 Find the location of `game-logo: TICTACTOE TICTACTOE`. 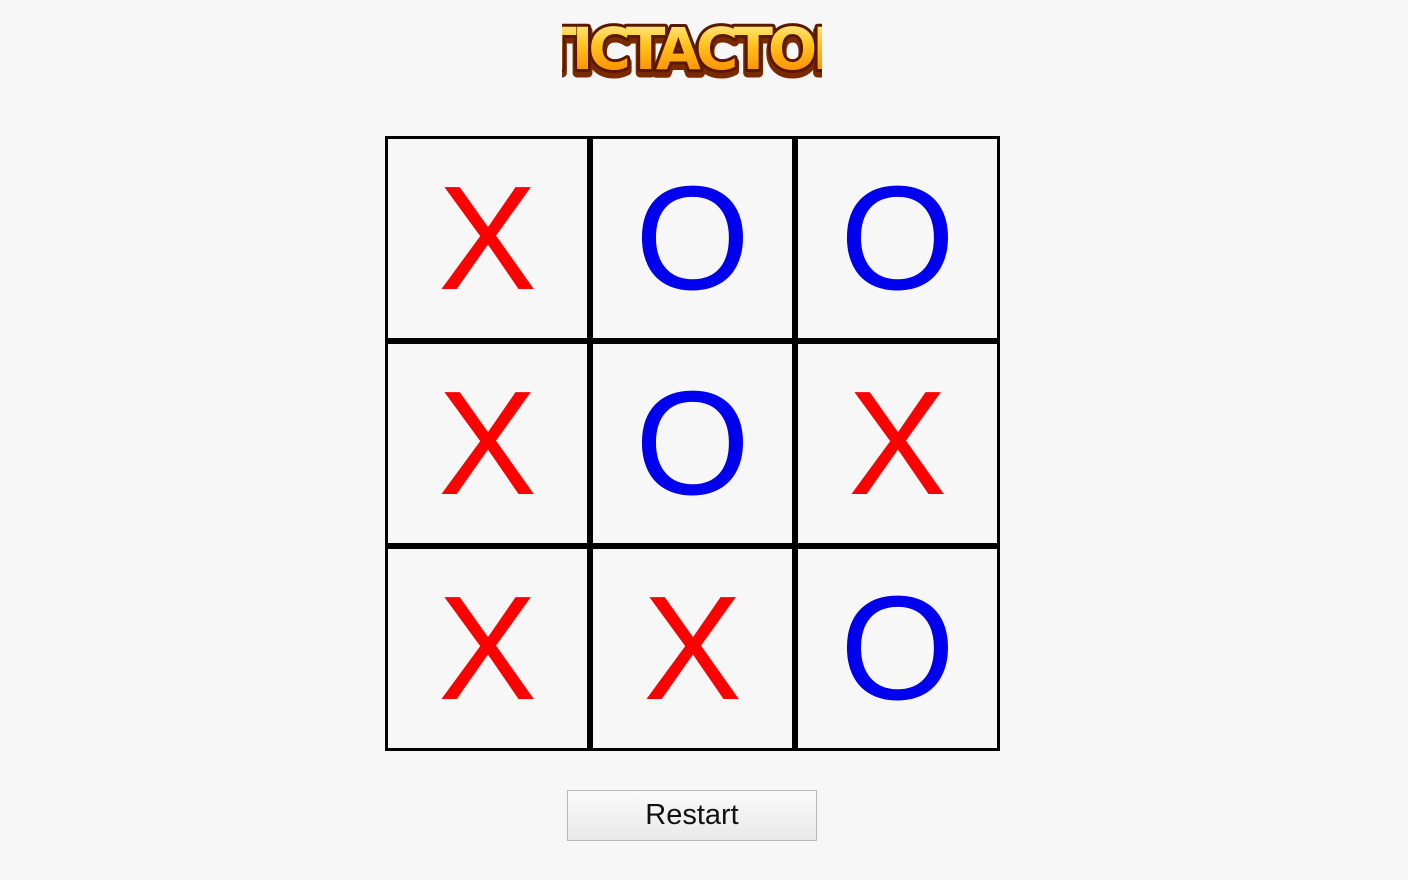

game-logo: TICTACTOE TICTACTOE is located at coordinates (692, 47).